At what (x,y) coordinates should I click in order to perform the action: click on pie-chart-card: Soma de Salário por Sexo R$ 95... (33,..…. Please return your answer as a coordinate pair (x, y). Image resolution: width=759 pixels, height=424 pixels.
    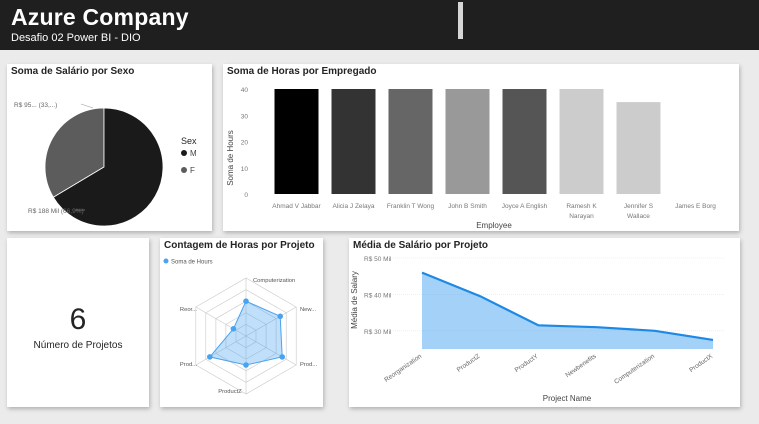
    Looking at the image, I should click on (109, 147).